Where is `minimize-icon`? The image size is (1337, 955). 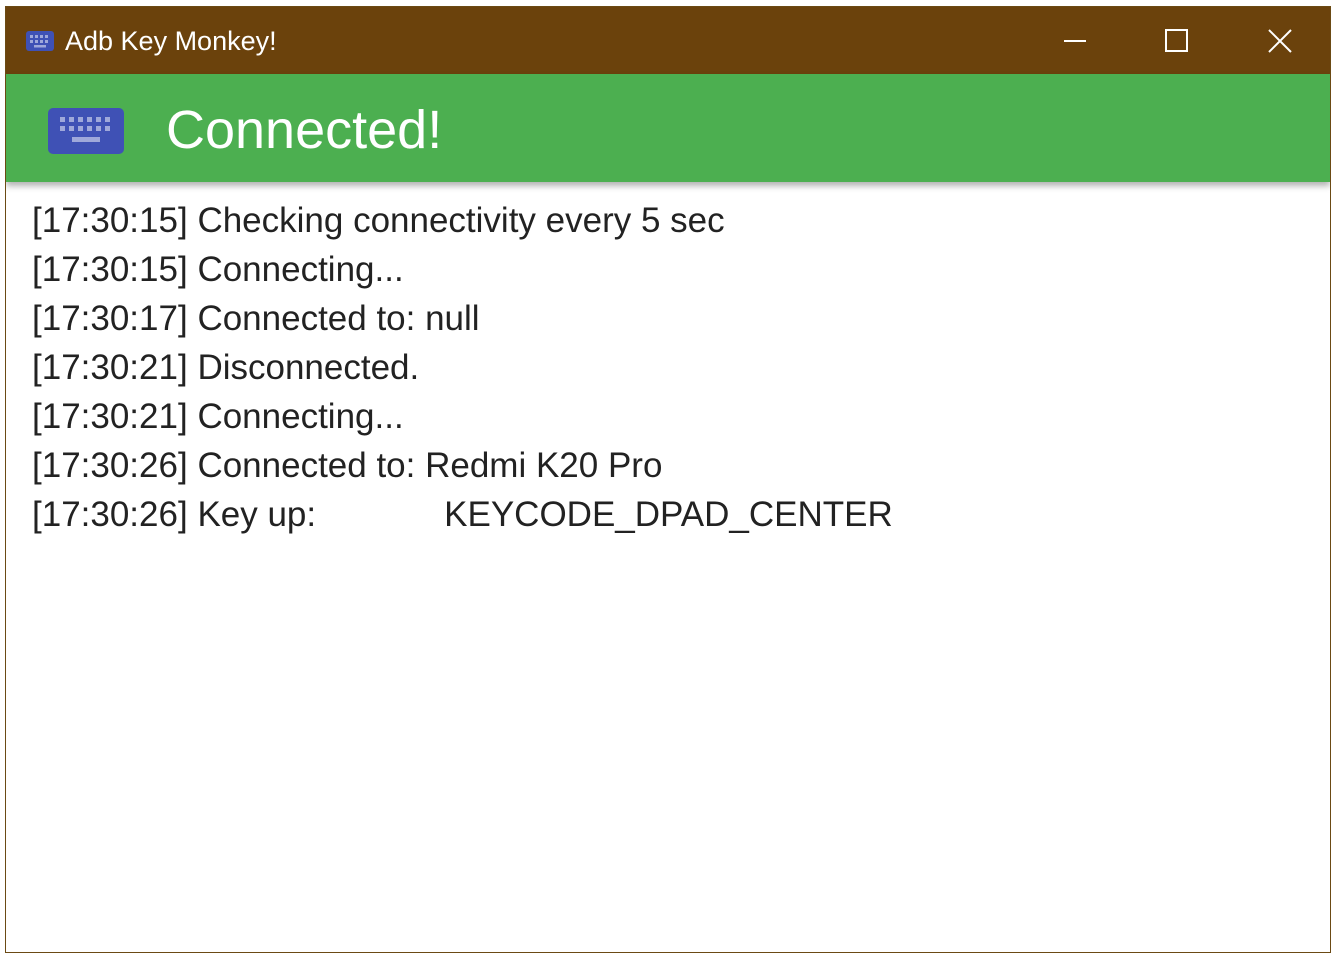
minimize-icon is located at coordinates (1075, 40).